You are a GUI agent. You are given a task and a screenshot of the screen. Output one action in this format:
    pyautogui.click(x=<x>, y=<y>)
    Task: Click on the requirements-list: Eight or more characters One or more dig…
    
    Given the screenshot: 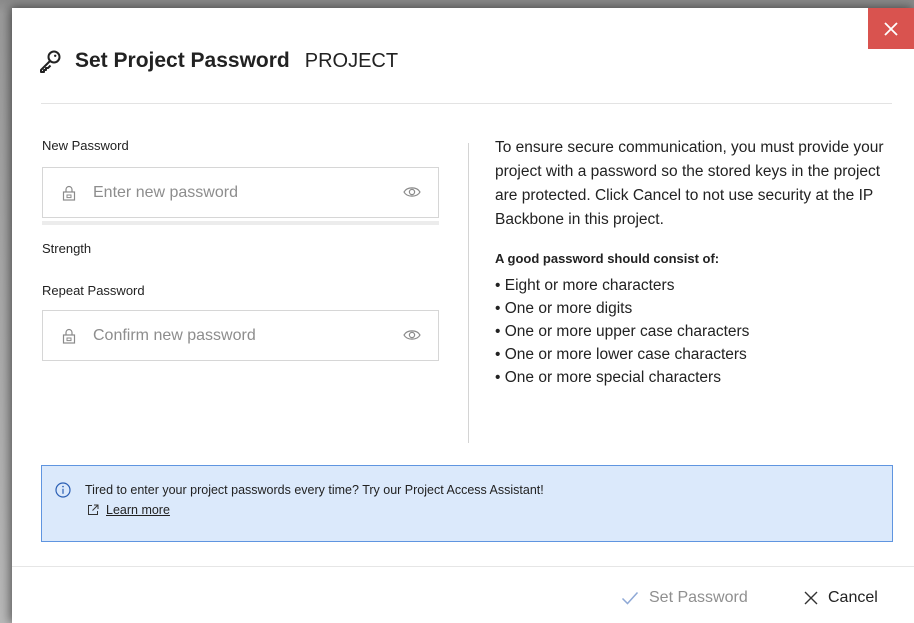 What is the action you would take?
    pyautogui.click(x=695, y=331)
    